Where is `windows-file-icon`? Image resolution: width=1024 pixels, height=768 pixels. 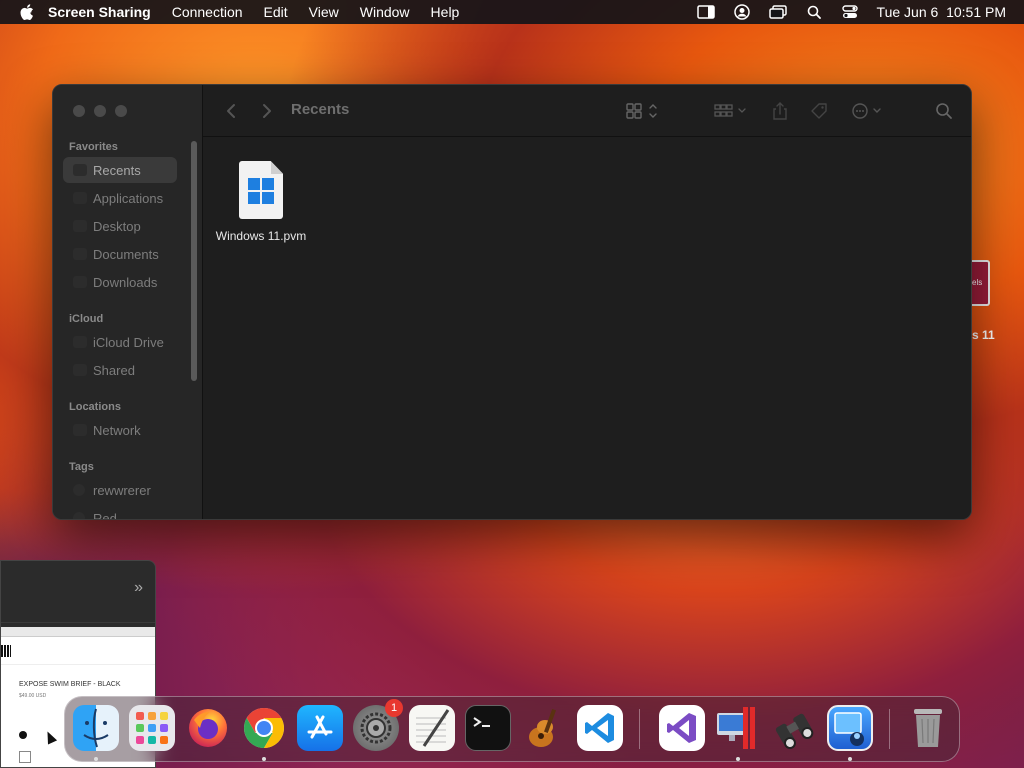 windows-file-icon is located at coordinates (261, 190).